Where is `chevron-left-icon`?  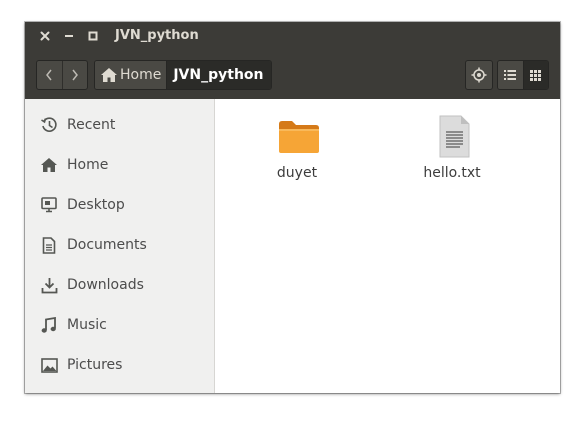
chevron-left-icon is located at coordinates (49, 75).